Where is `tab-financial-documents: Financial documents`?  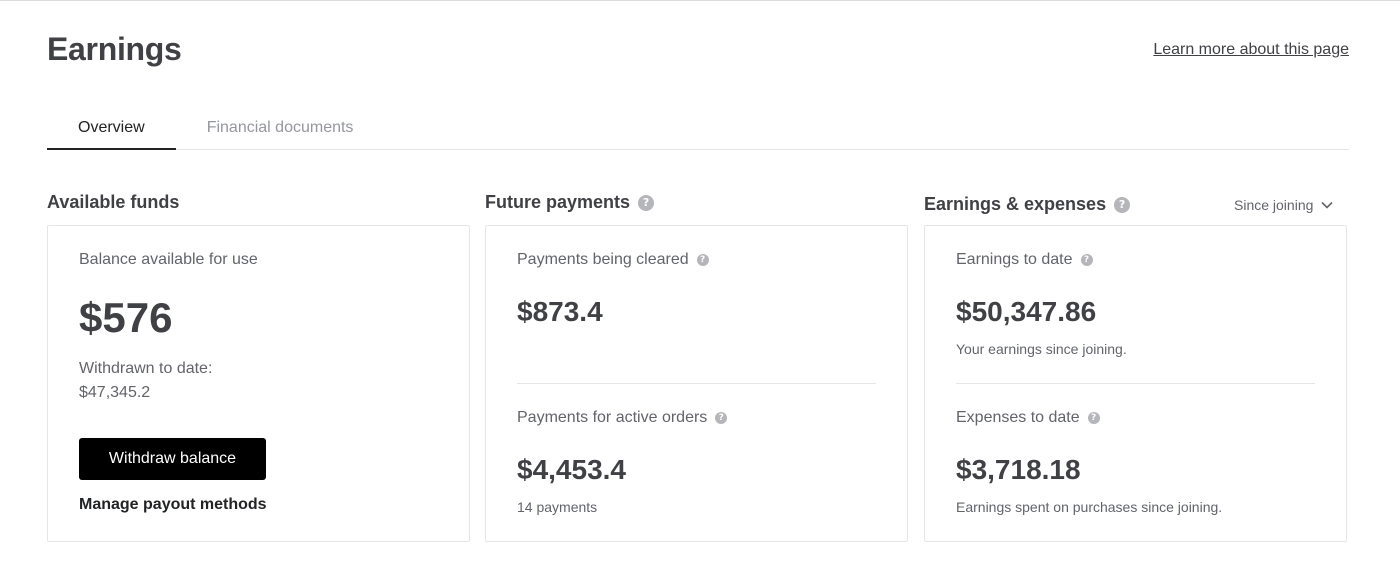
tab-financial-documents: Financial documents is located at coordinates (280, 128).